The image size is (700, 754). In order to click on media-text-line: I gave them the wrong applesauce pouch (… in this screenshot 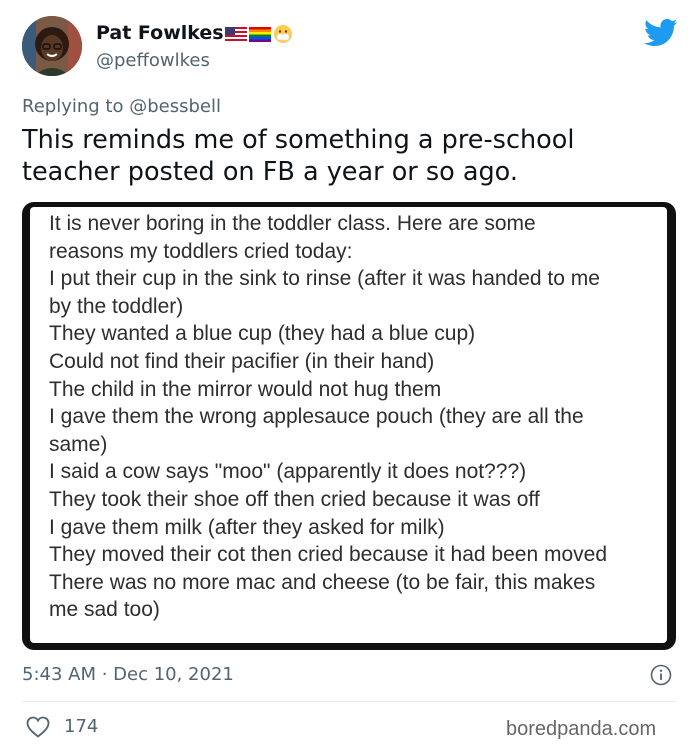, I will do `click(316, 417)`.